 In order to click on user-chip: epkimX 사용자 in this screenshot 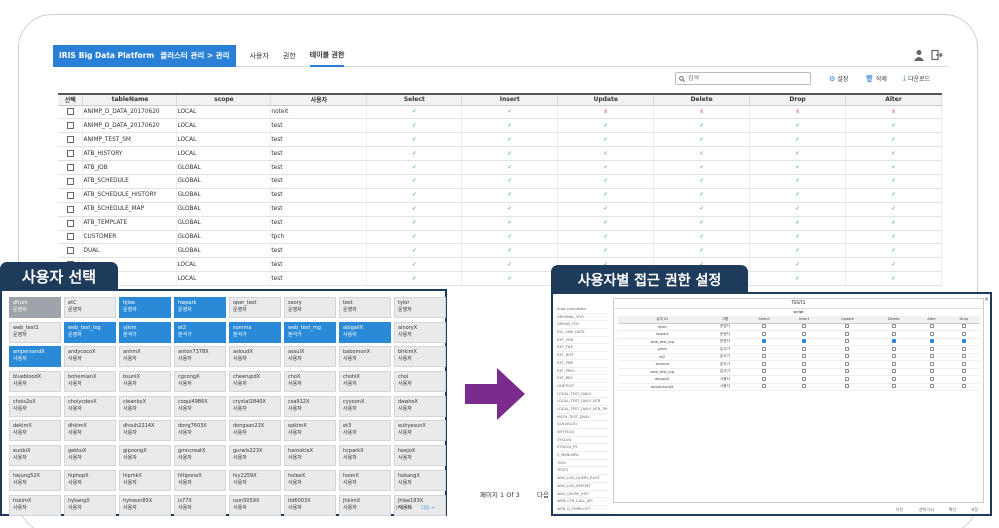, I will do `click(310, 431)`.